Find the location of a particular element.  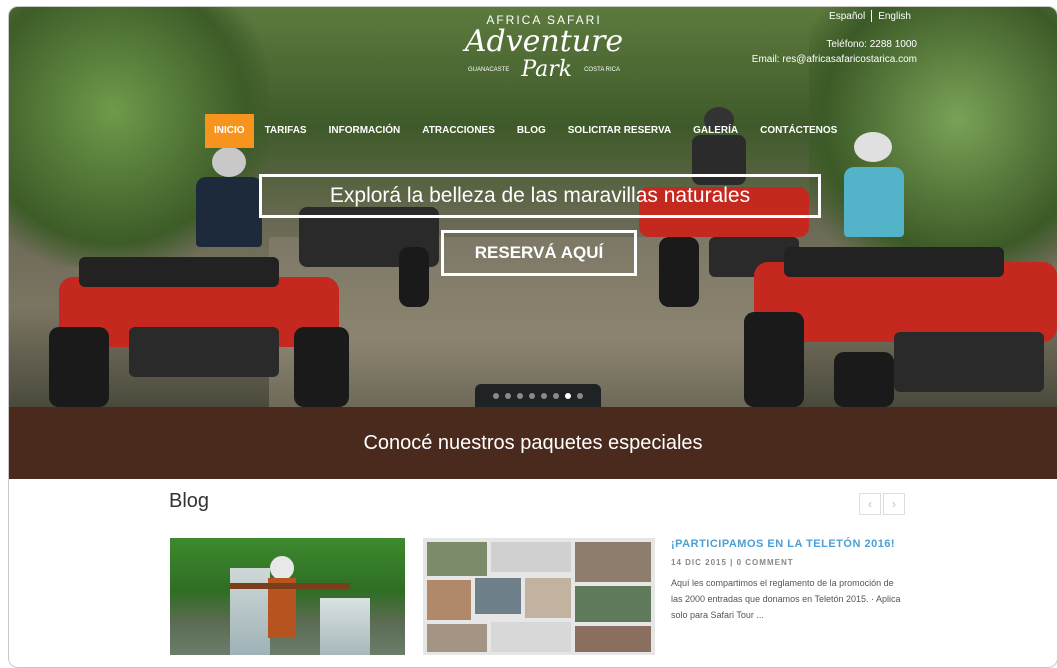

lang-spanish: Español is located at coordinates (847, 16).